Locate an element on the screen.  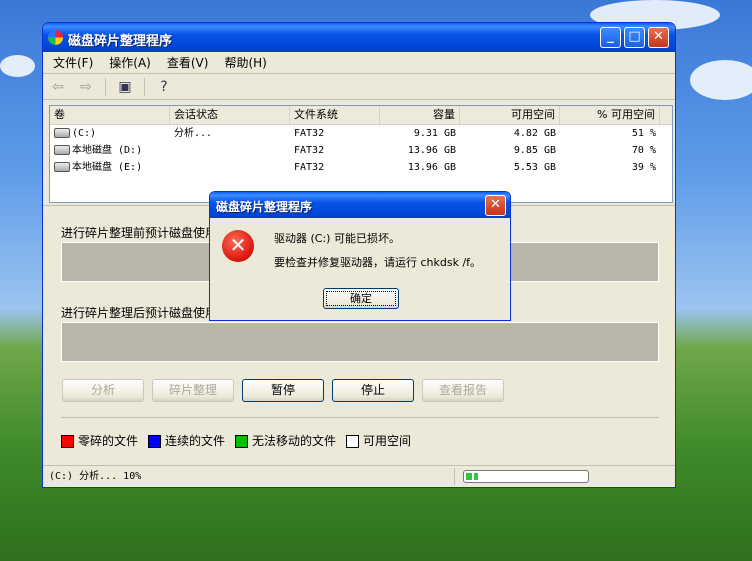
volume-free: 9.85 GB is located at coordinates (534, 150).